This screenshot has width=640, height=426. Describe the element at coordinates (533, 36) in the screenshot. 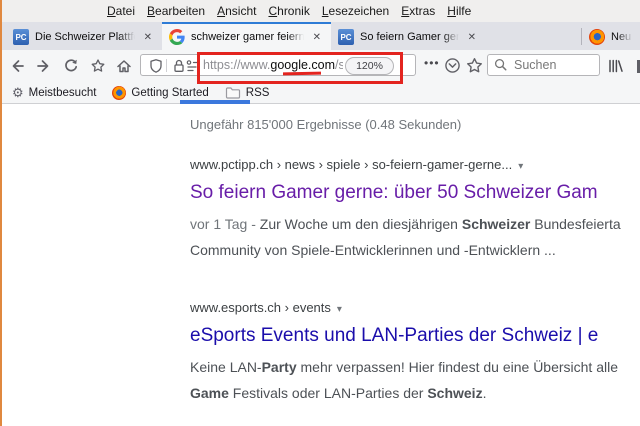

I see `tabbar-spacer` at that location.